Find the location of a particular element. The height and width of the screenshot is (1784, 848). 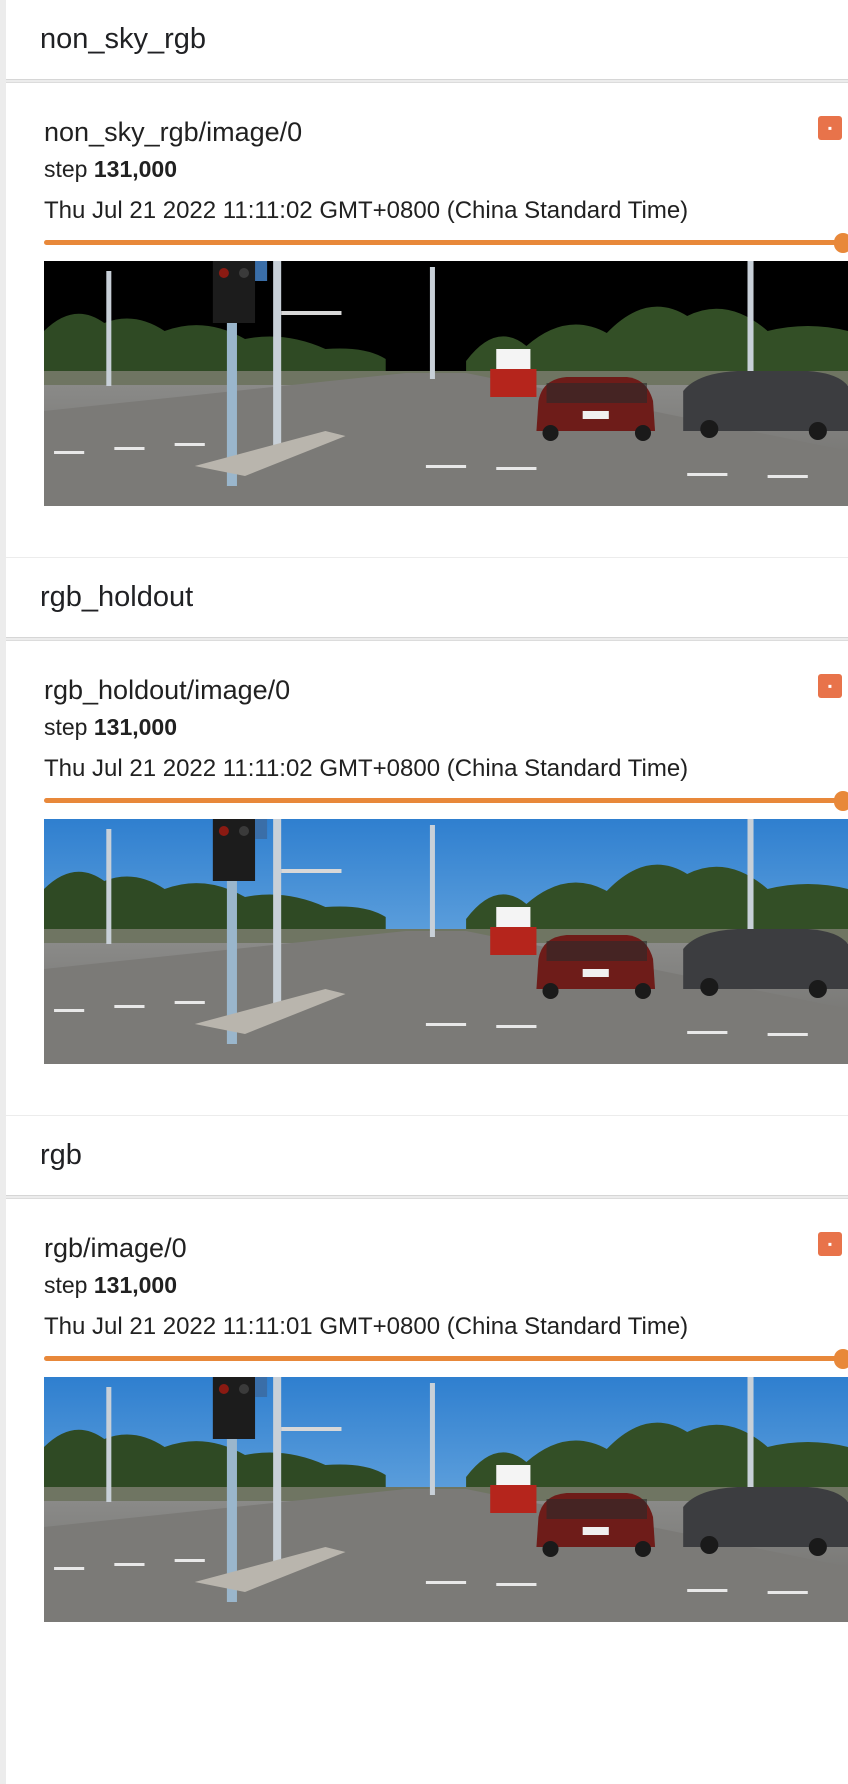

section-title: rgb_holdout is located at coordinates (117, 597).